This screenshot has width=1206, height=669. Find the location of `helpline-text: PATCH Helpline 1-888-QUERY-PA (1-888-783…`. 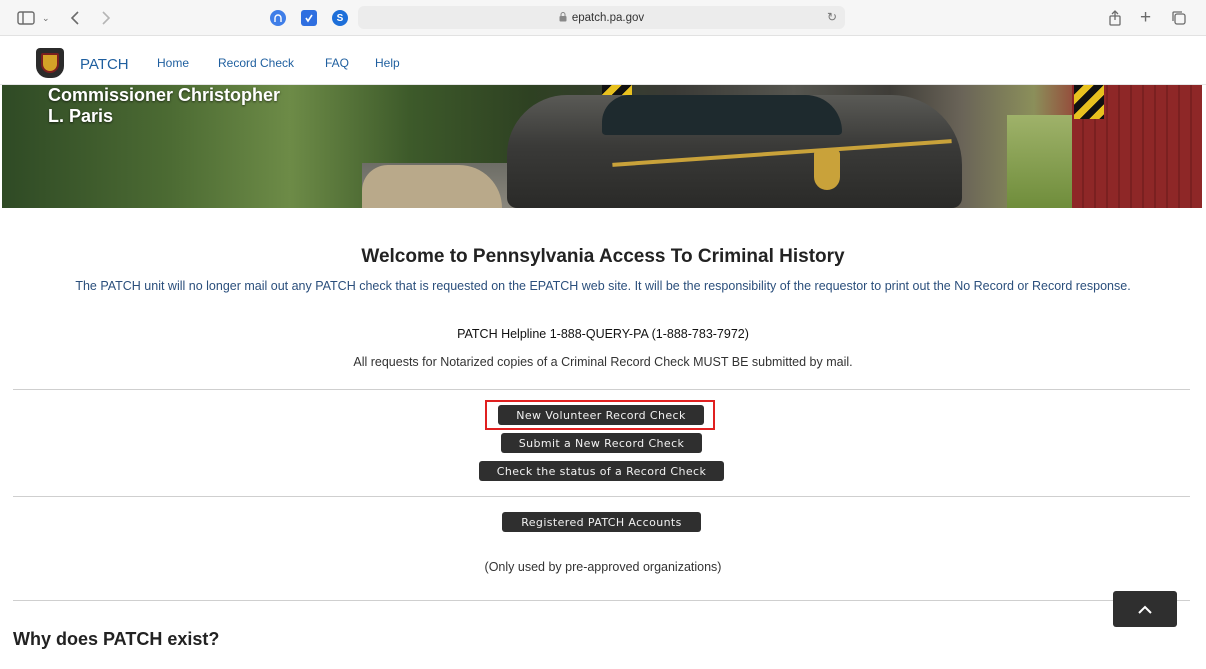

helpline-text: PATCH Helpline 1-888-QUERY-PA (1-888-783… is located at coordinates (603, 334).